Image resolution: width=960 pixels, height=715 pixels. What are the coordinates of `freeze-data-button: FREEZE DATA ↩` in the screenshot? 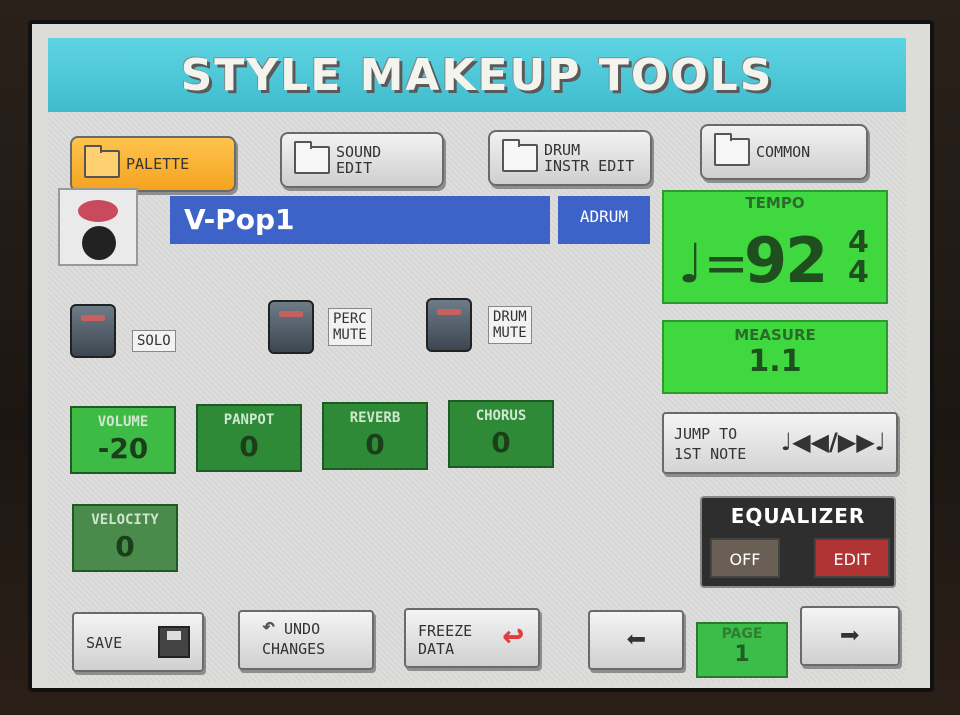 It's located at (472, 638).